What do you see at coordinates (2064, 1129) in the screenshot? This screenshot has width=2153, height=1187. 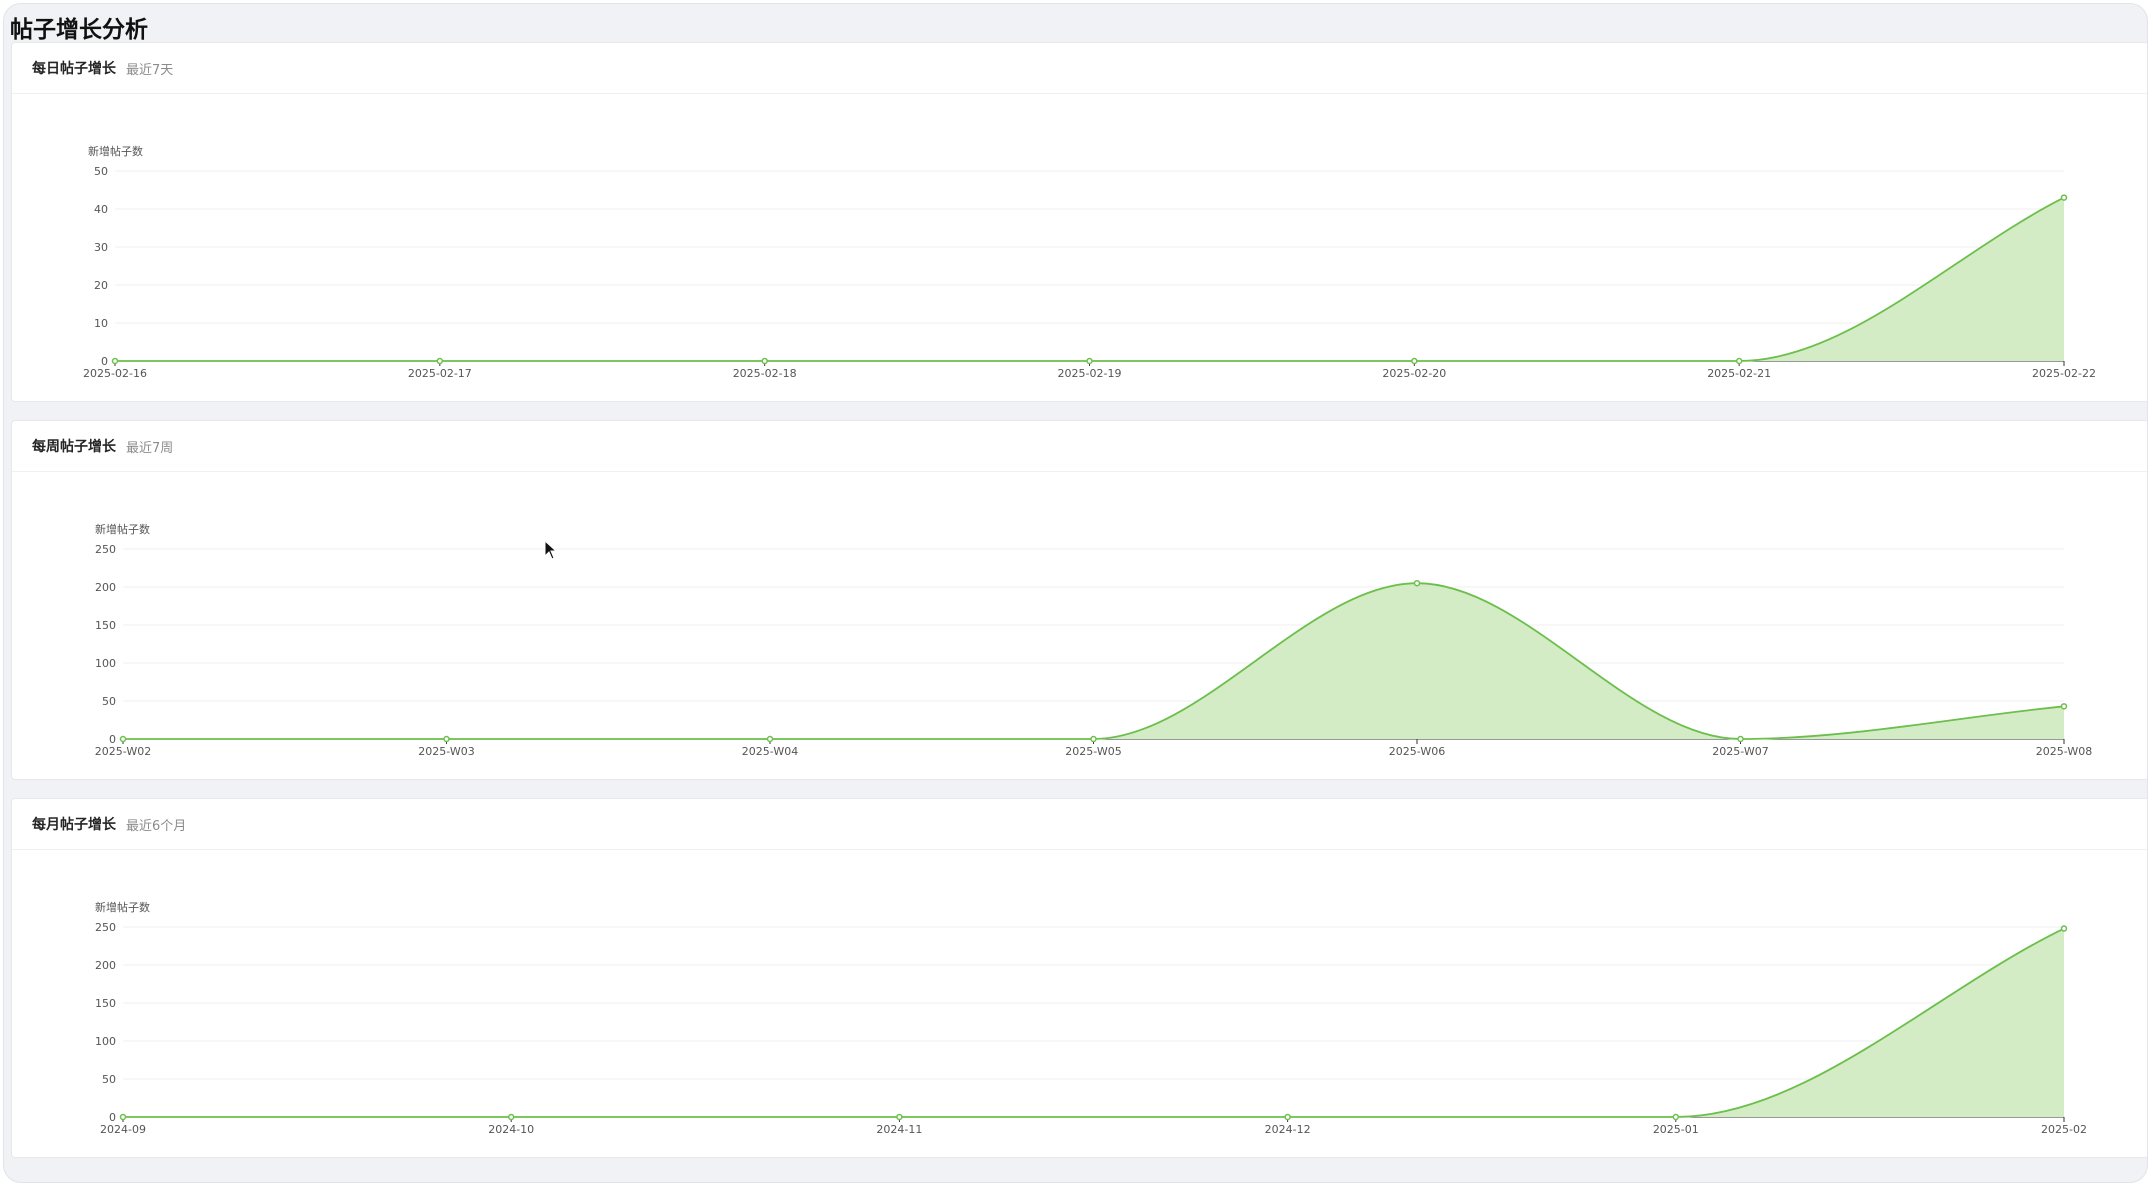 I see `x-tick-label: 2025-02` at bounding box center [2064, 1129].